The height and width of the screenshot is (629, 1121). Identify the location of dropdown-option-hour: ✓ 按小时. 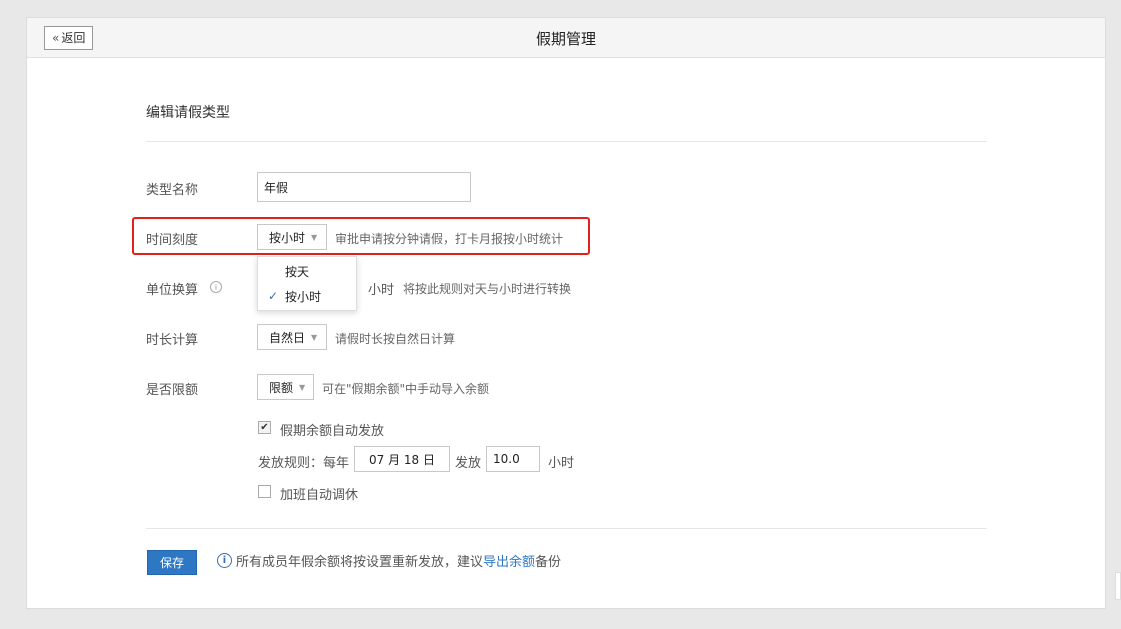
(307, 296).